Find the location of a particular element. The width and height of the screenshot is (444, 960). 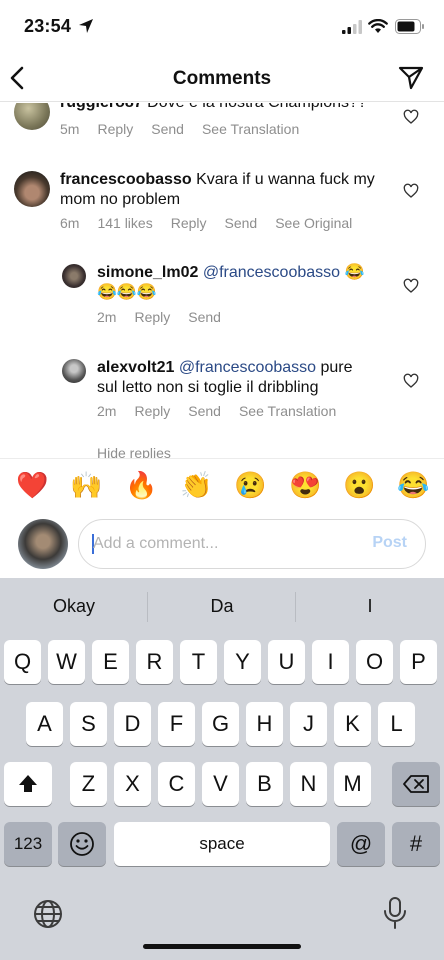

backspace-icon is located at coordinates (416, 784).